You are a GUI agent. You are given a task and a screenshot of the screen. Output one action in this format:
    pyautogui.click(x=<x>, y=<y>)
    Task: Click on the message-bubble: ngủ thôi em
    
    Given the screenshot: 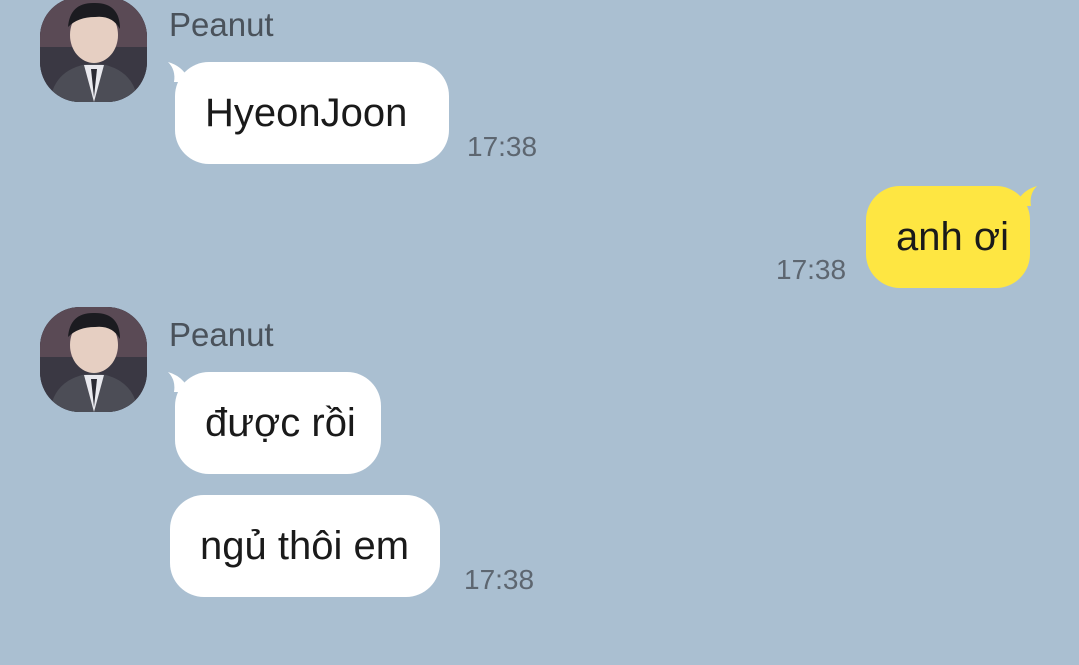 What is the action you would take?
    pyautogui.click(x=305, y=546)
    